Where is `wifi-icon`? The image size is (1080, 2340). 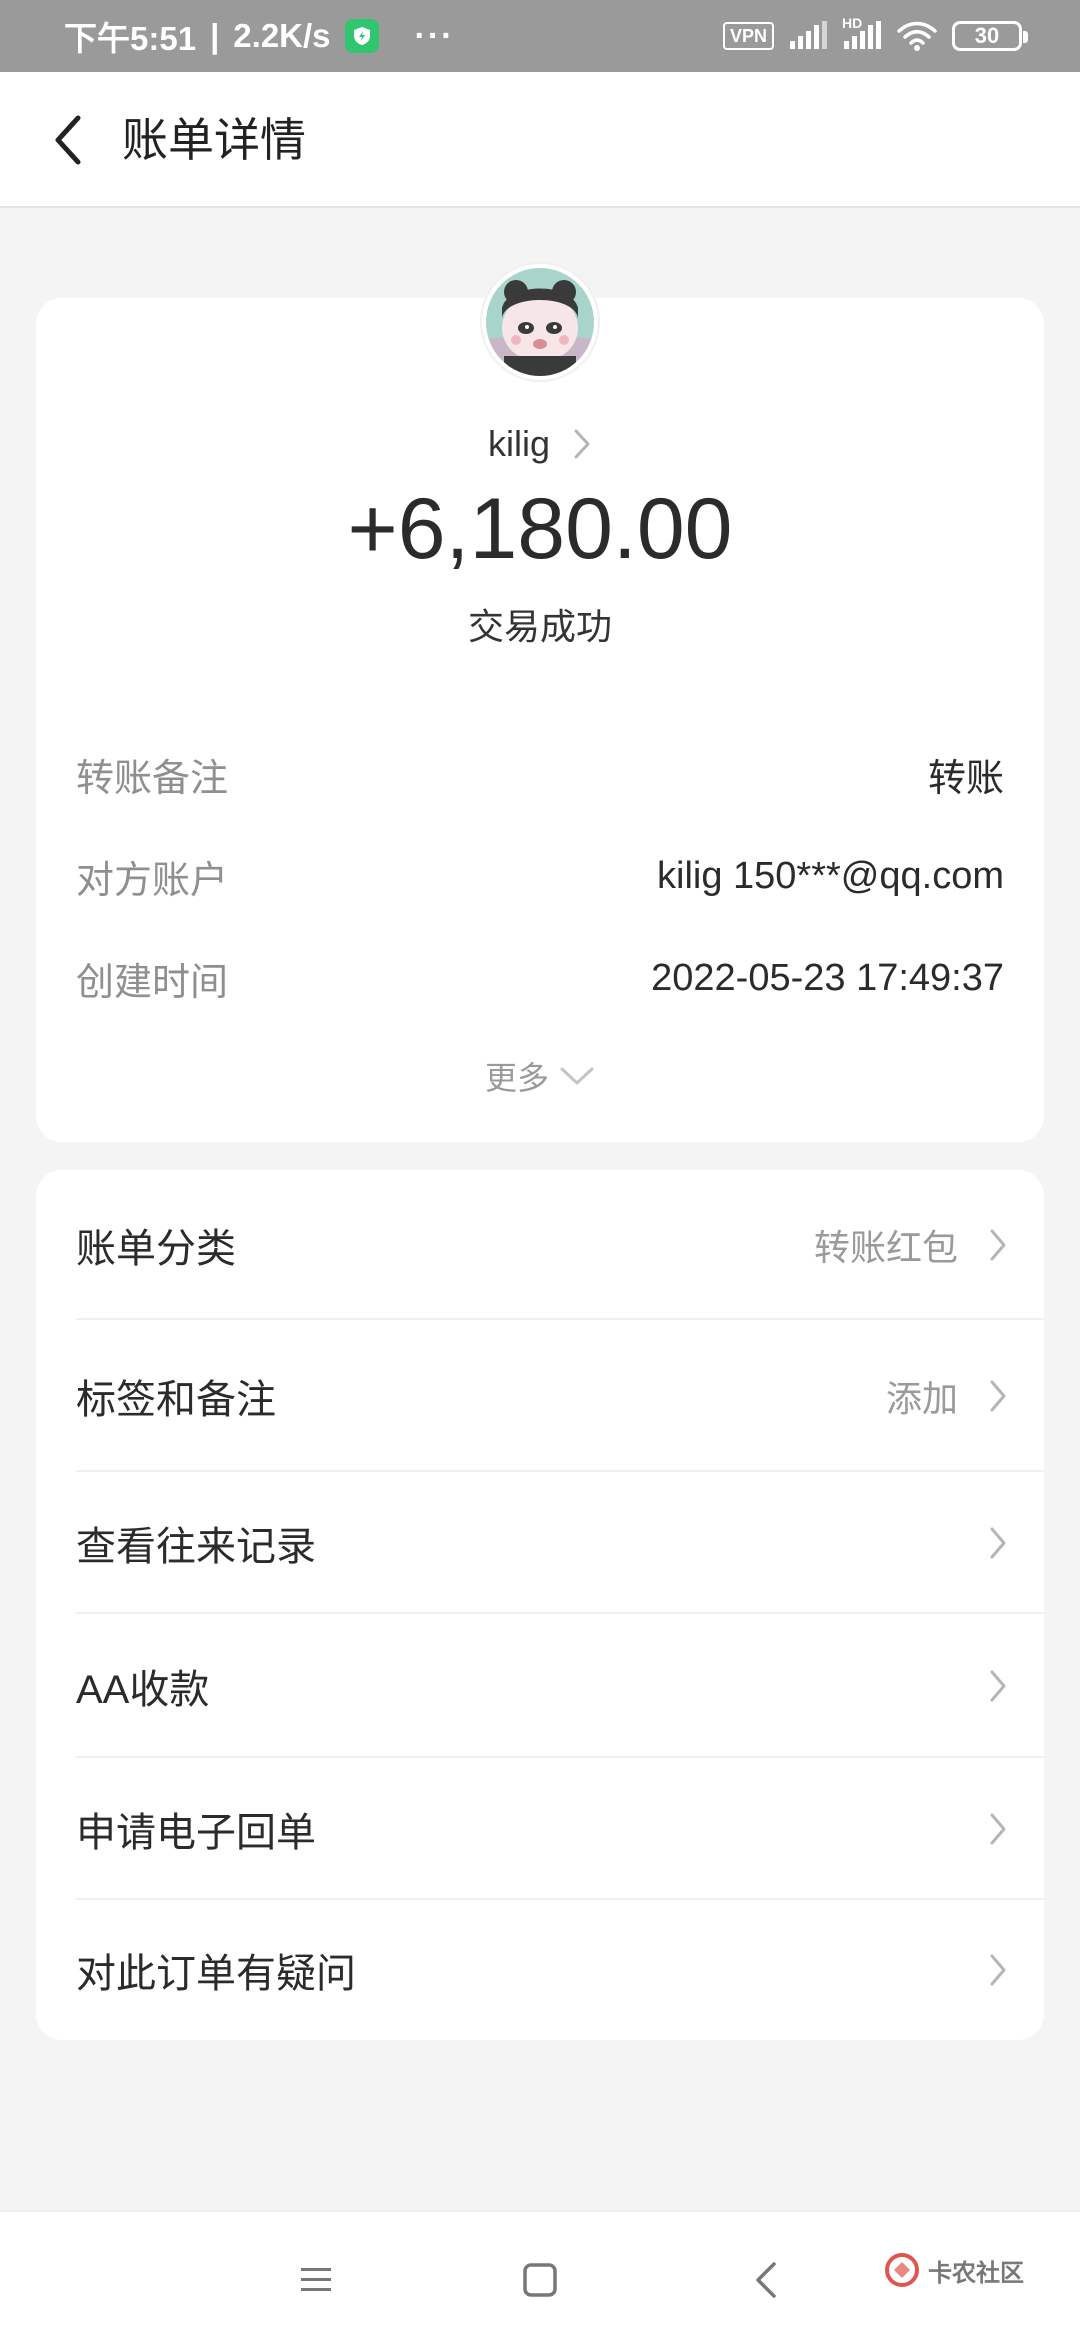
wifi-icon is located at coordinates (917, 36).